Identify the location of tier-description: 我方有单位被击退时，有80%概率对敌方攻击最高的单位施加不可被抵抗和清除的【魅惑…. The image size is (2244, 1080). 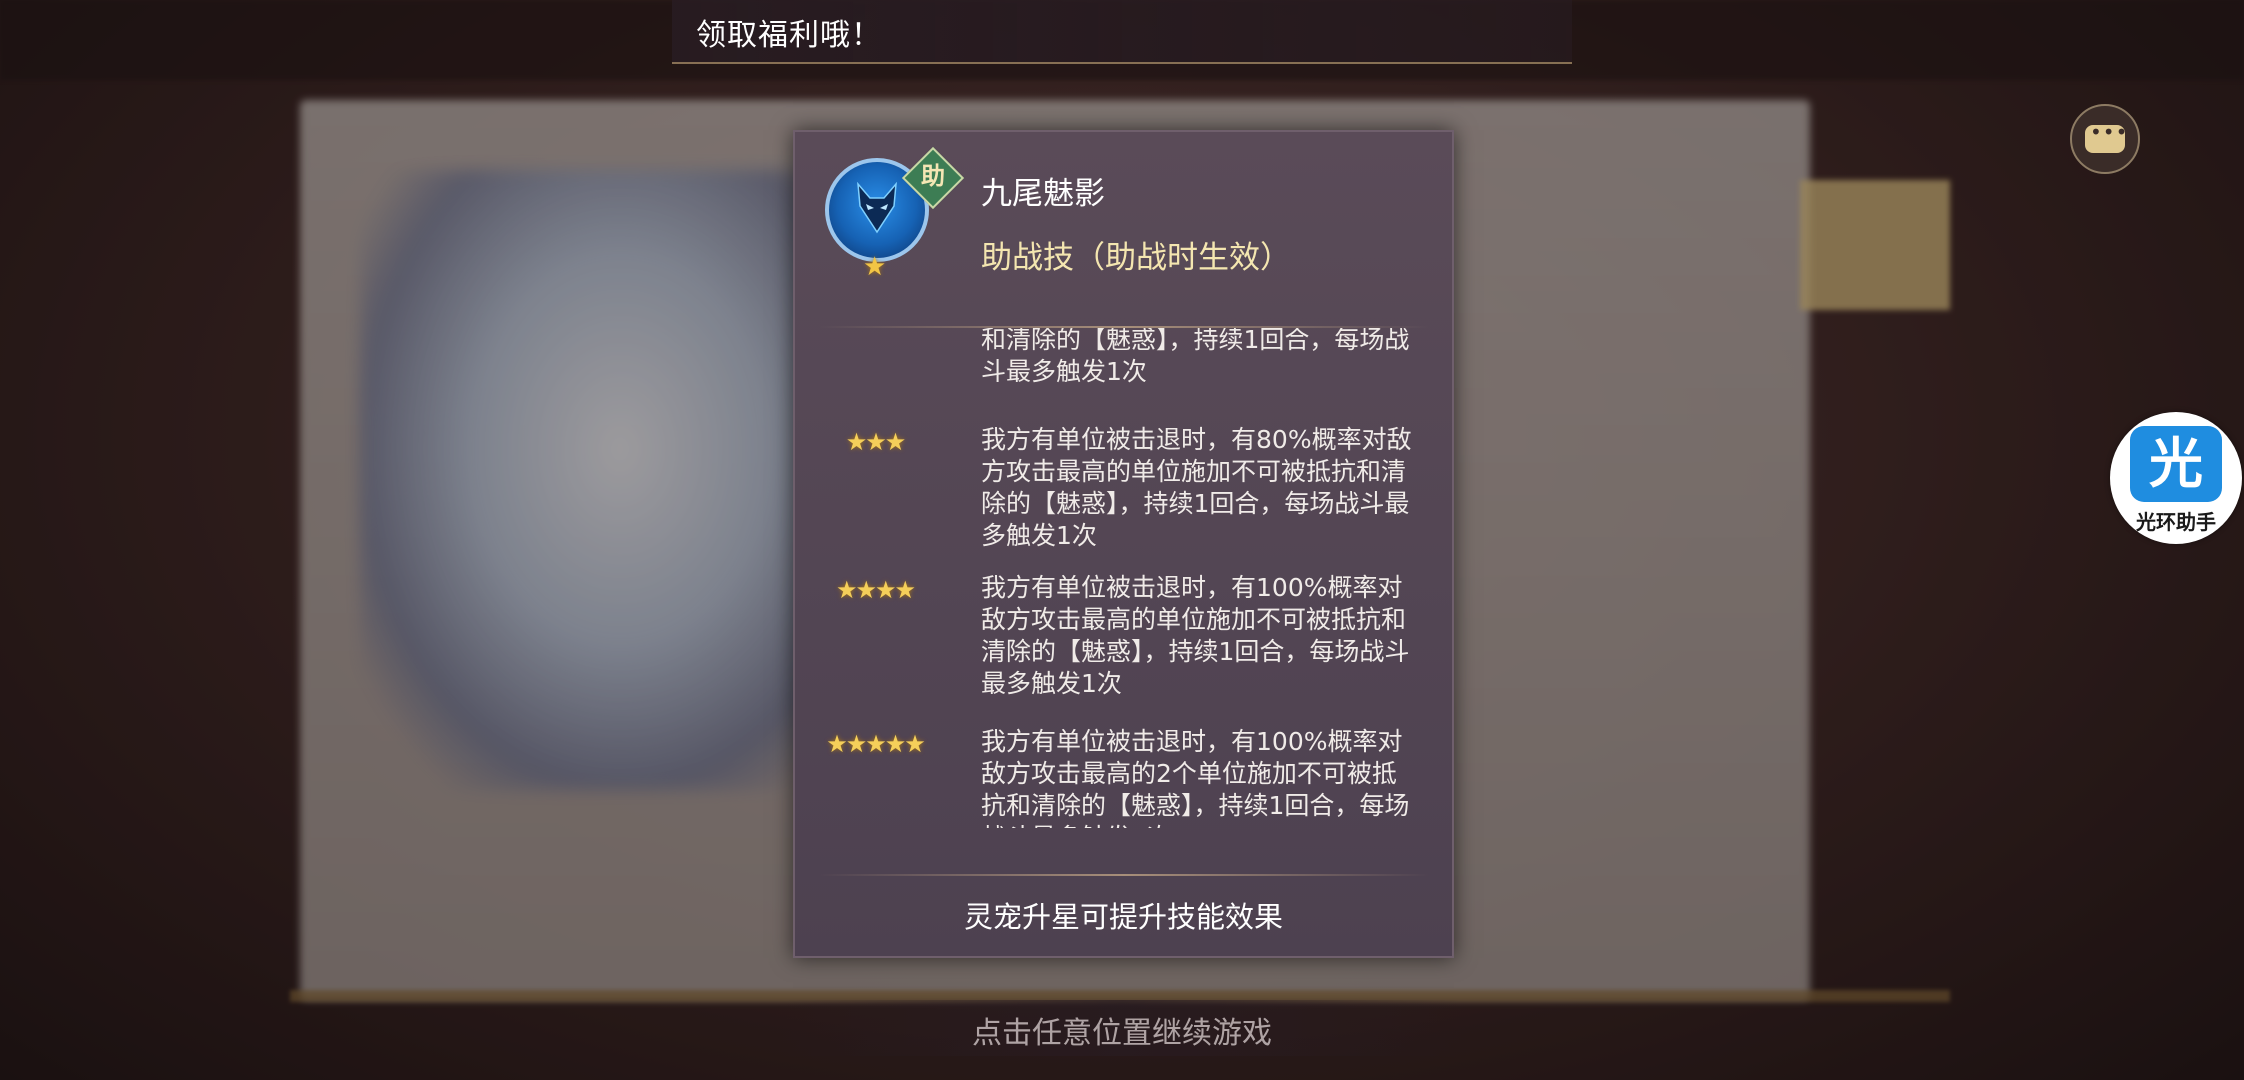
(1196, 487).